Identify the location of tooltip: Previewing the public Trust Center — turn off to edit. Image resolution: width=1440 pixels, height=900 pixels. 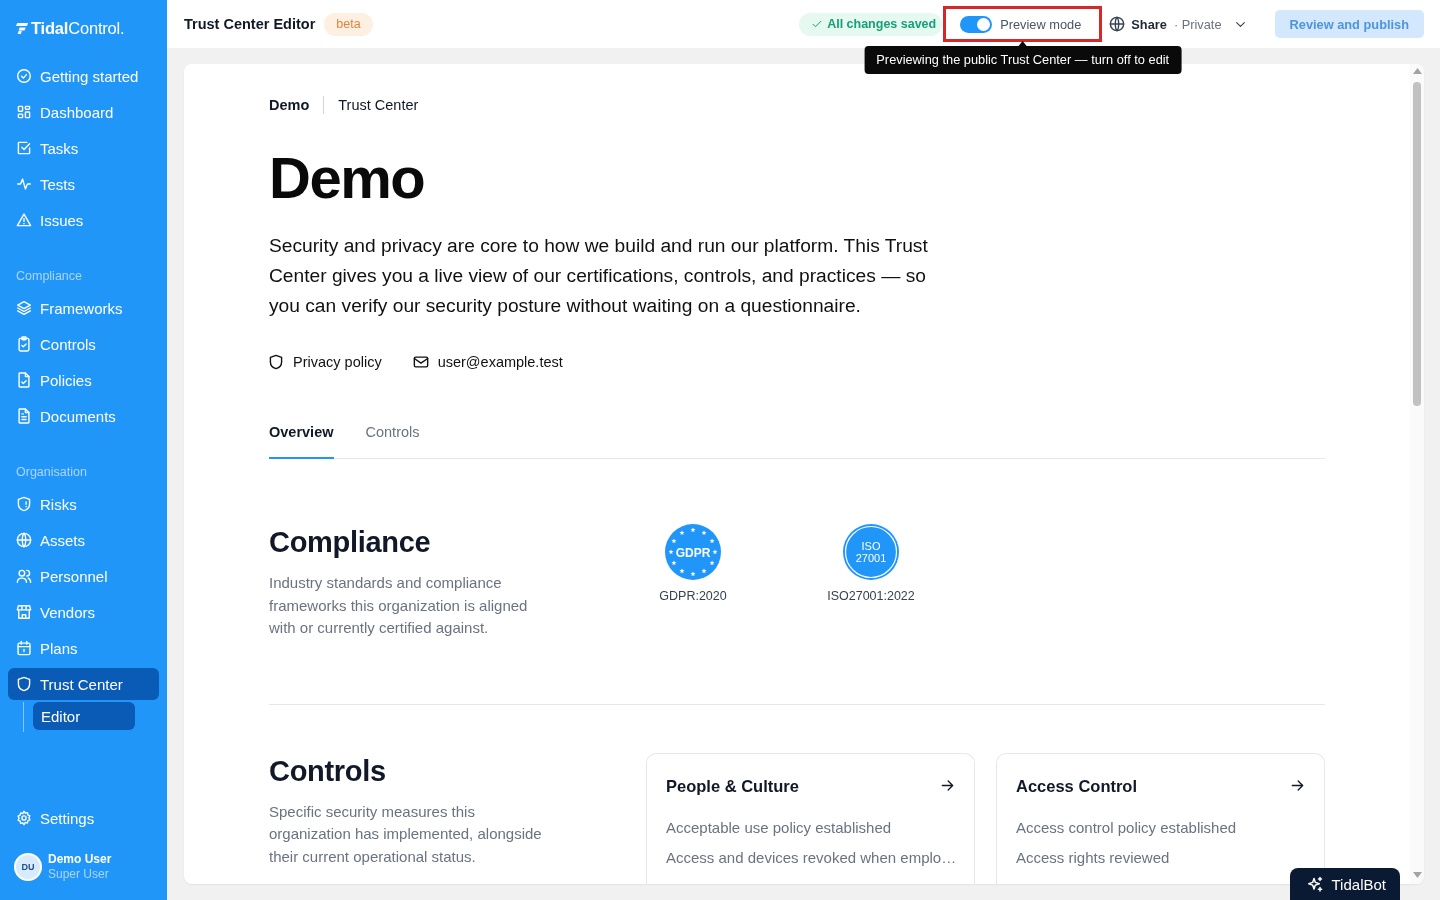
(1023, 57).